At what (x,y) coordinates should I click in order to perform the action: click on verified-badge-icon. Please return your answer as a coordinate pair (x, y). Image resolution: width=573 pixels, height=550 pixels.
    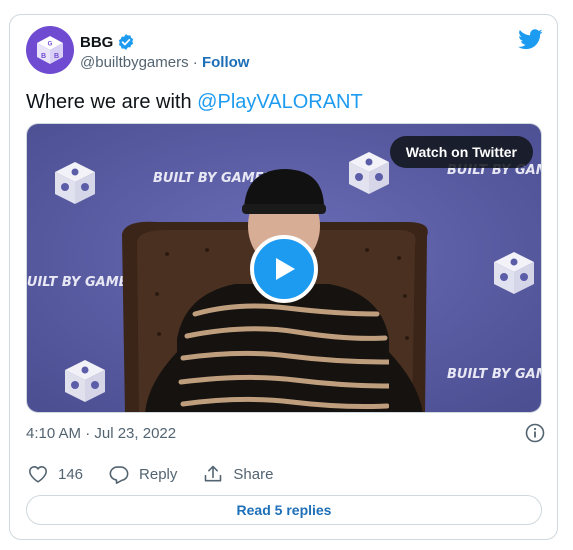
    Looking at the image, I should click on (126, 42).